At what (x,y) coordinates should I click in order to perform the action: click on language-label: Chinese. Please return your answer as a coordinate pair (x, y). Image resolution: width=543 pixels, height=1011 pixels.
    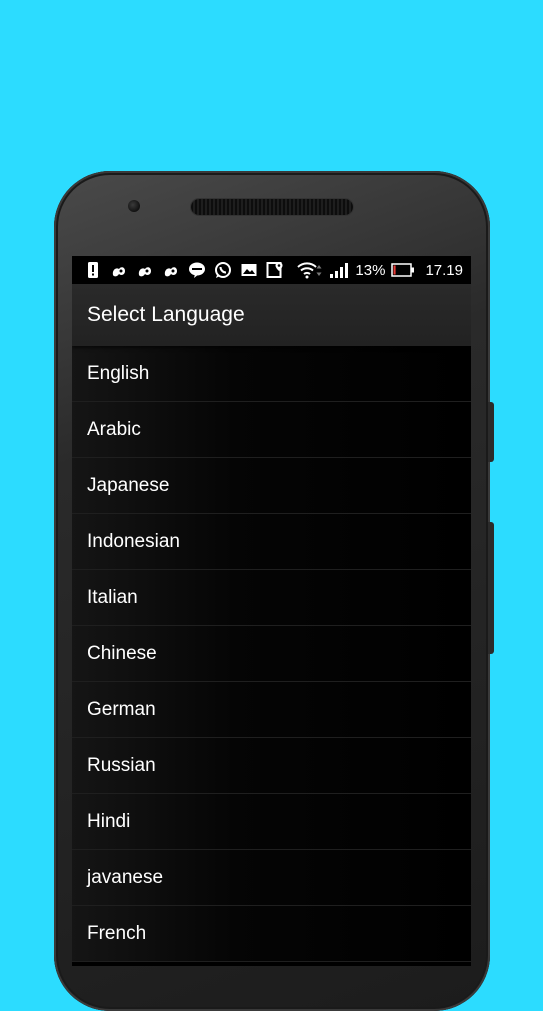
    Looking at the image, I should click on (122, 653).